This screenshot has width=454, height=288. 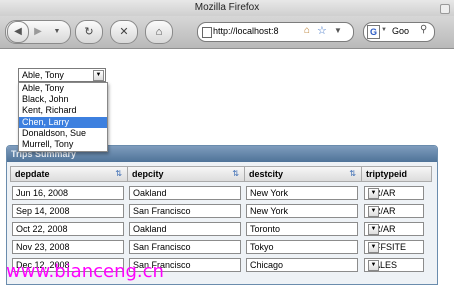 I want to click on table-row: Oct 22, 2008 Oakland Toronto PR/AR ▼, so click(x=221, y=227).